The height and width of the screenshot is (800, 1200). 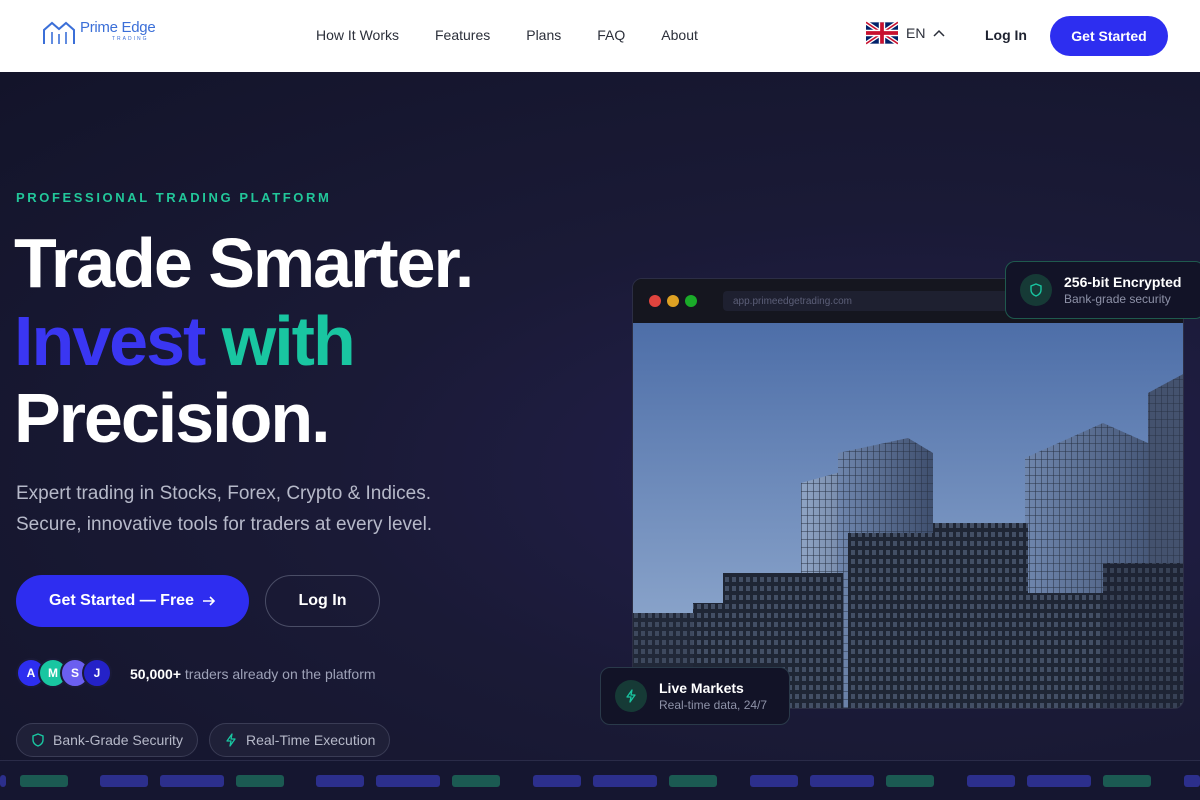 I want to click on live-markets-badge: Live Markets Real-time data, 24/7, so click(x=695, y=696).